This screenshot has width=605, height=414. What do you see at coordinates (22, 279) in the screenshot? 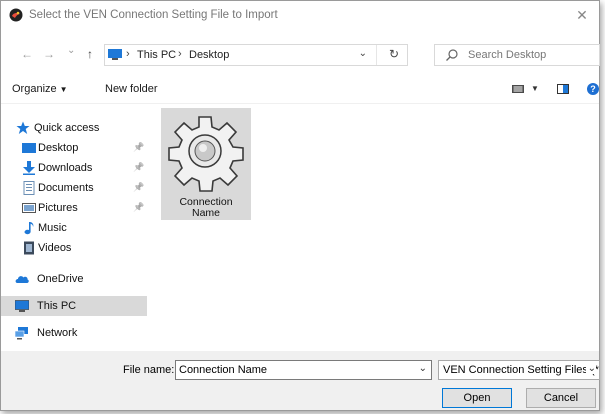
I see `cloud-icon` at bounding box center [22, 279].